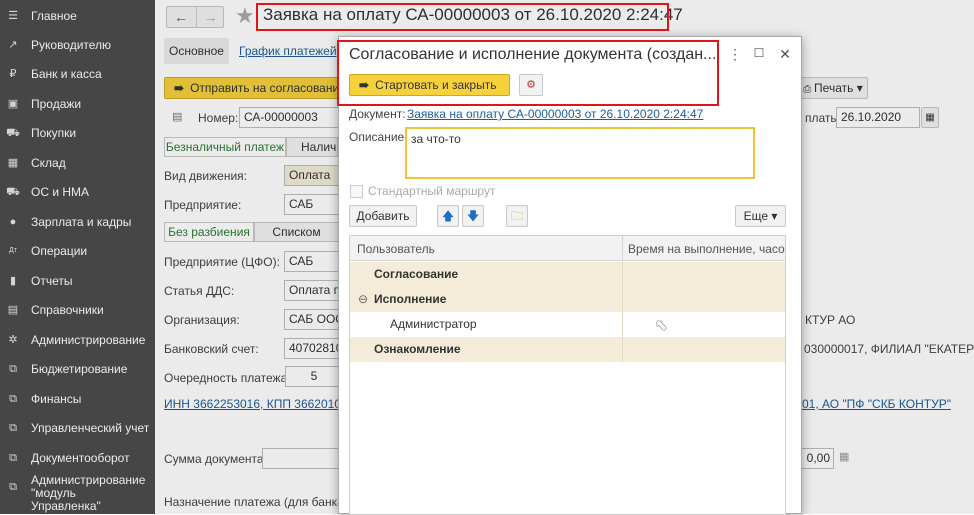 The image size is (974, 515). What do you see at coordinates (396, 249) in the screenshot?
I see `column-user: Пользователь` at bounding box center [396, 249].